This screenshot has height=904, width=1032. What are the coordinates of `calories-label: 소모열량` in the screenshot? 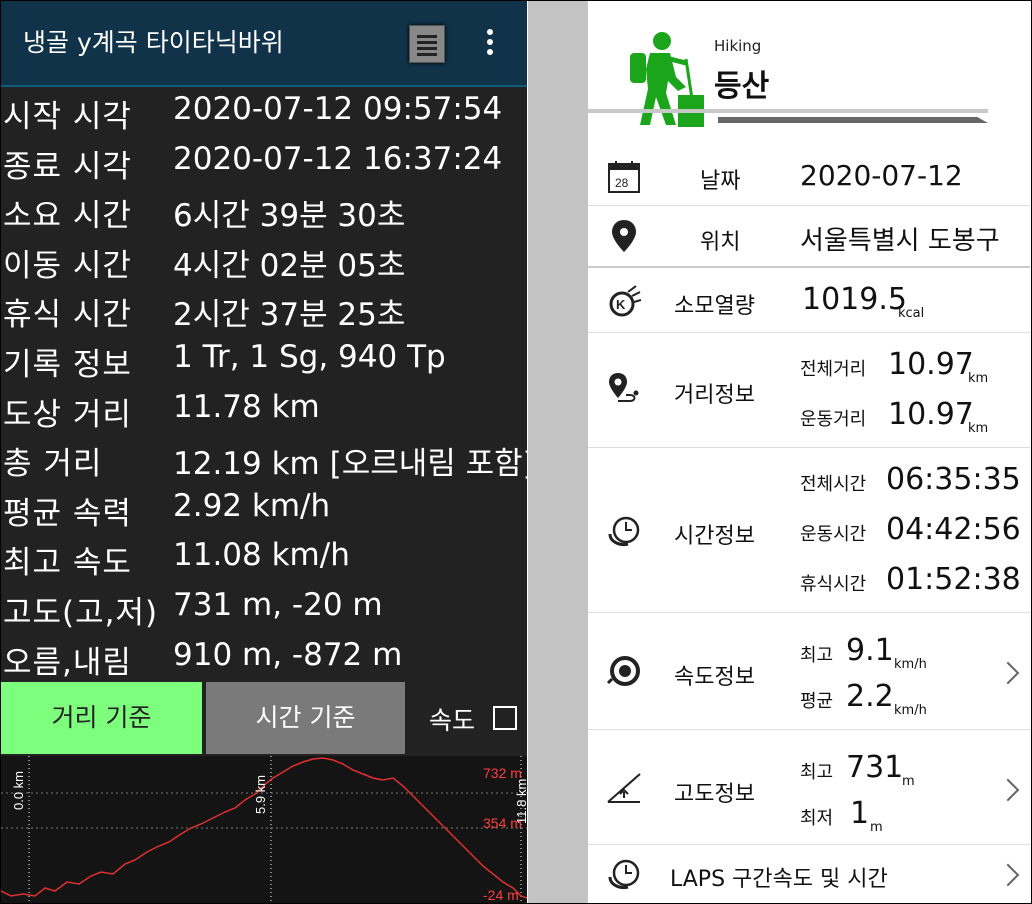 It's located at (714, 306).